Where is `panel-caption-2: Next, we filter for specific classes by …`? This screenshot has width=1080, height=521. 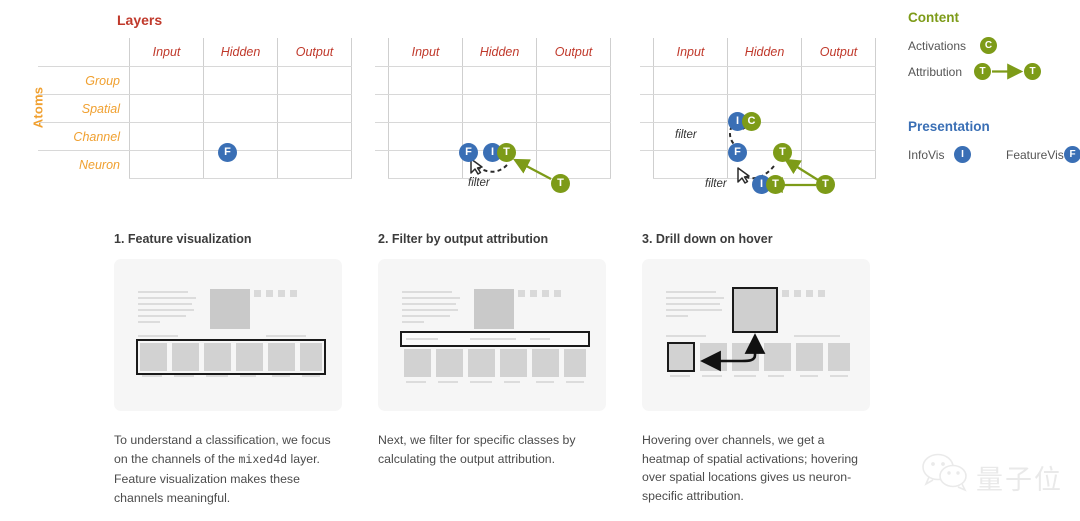 panel-caption-2: Next, we filter for specific classes by … is located at coordinates (477, 449).